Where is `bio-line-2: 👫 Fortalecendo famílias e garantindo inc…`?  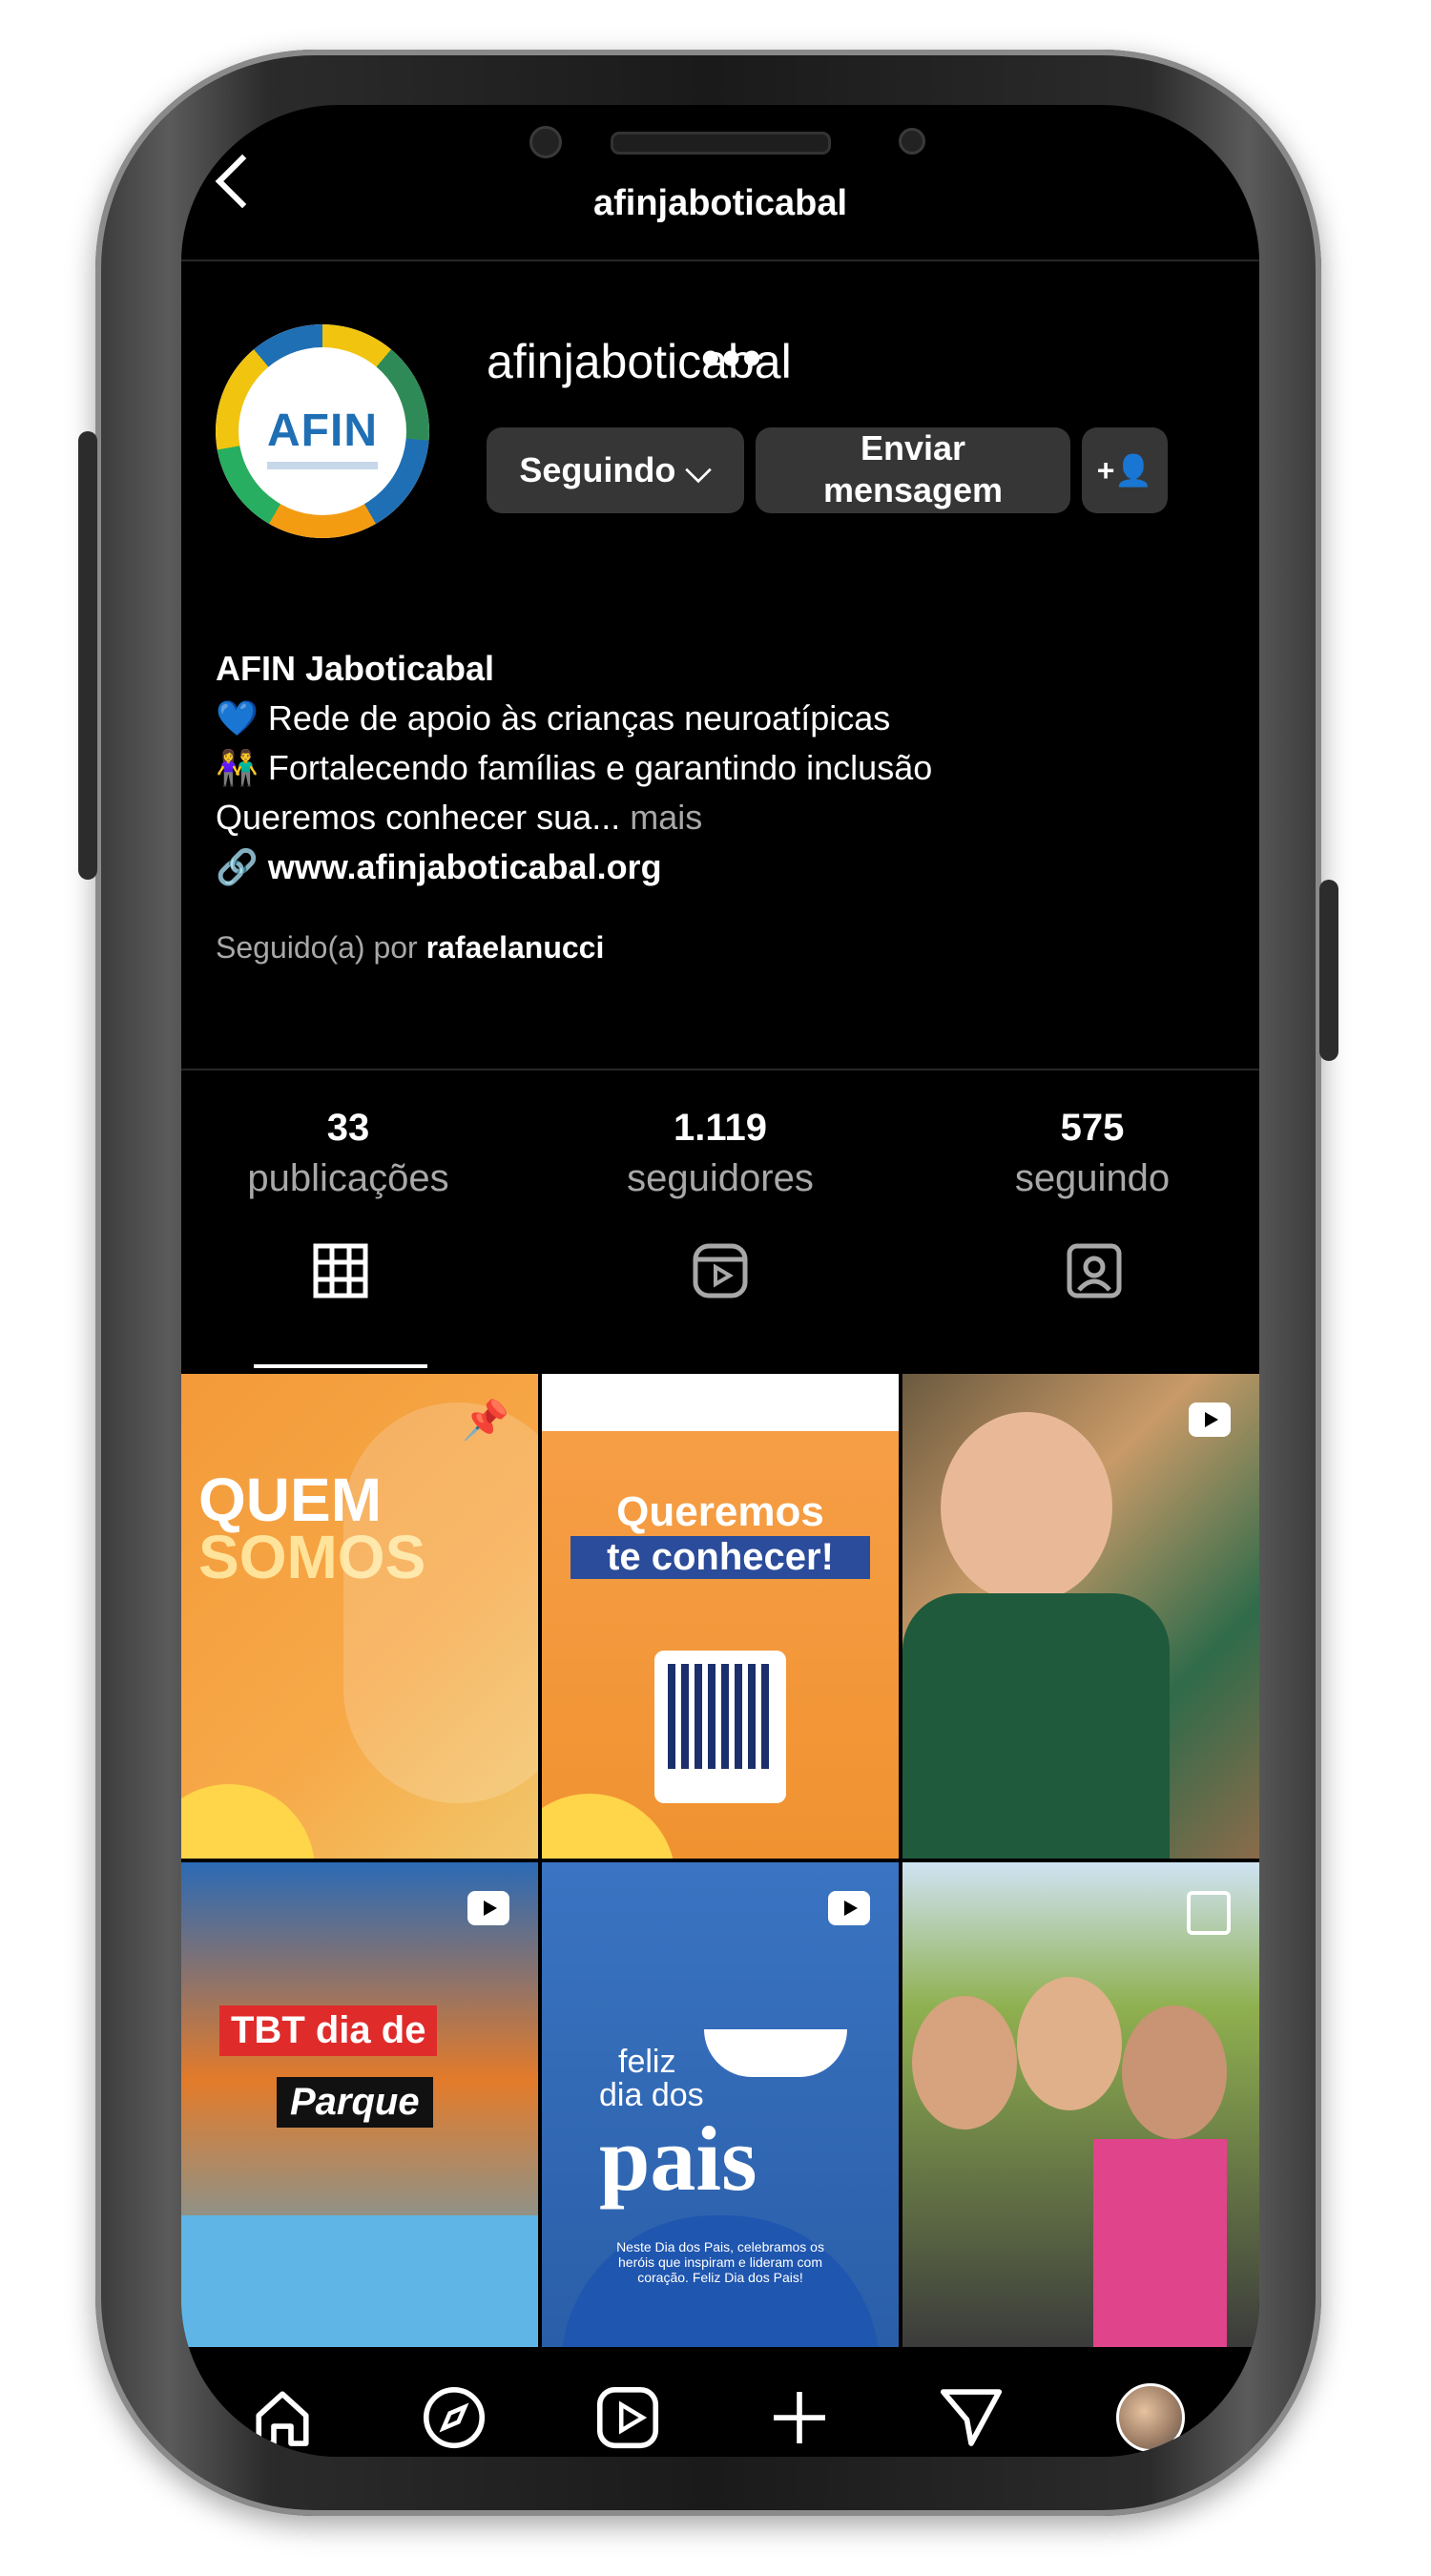
bio-line-2: 👫 Fortalecendo famílias e garantindo inc… is located at coordinates (574, 767).